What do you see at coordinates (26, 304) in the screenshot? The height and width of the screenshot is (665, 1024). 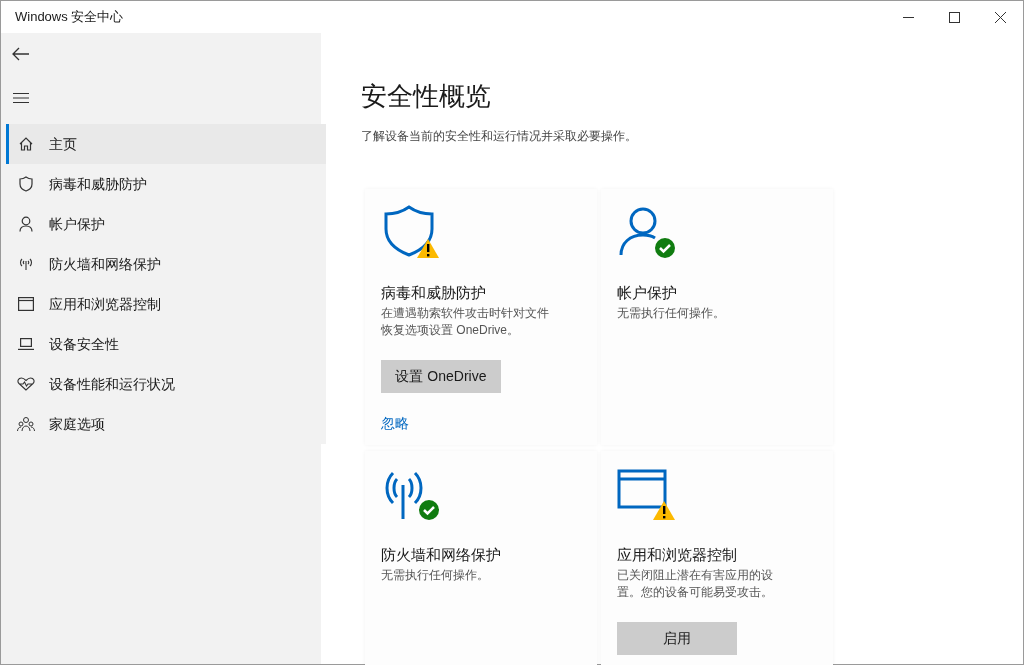 I see `window-icon` at bounding box center [26, 304].